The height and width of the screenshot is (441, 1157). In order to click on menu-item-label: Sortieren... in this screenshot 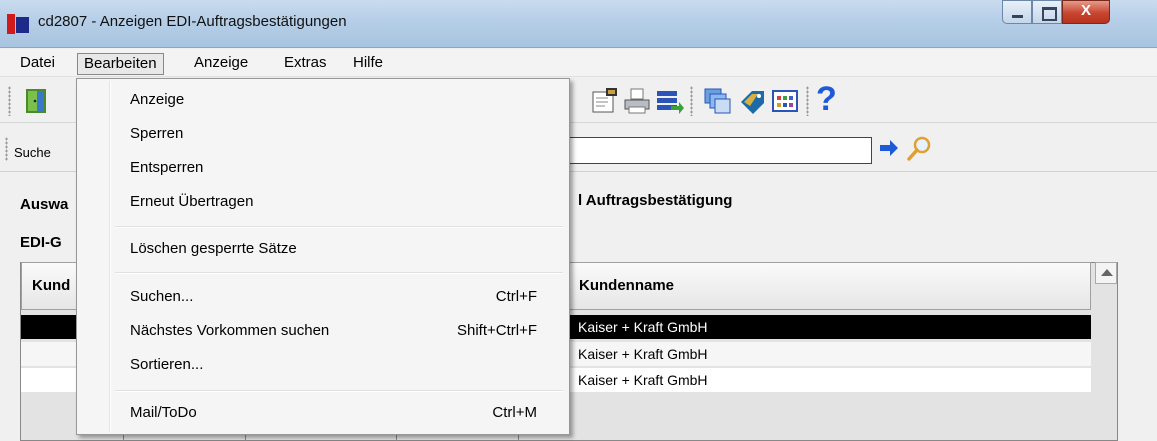, I will do `click(167, 364)`.